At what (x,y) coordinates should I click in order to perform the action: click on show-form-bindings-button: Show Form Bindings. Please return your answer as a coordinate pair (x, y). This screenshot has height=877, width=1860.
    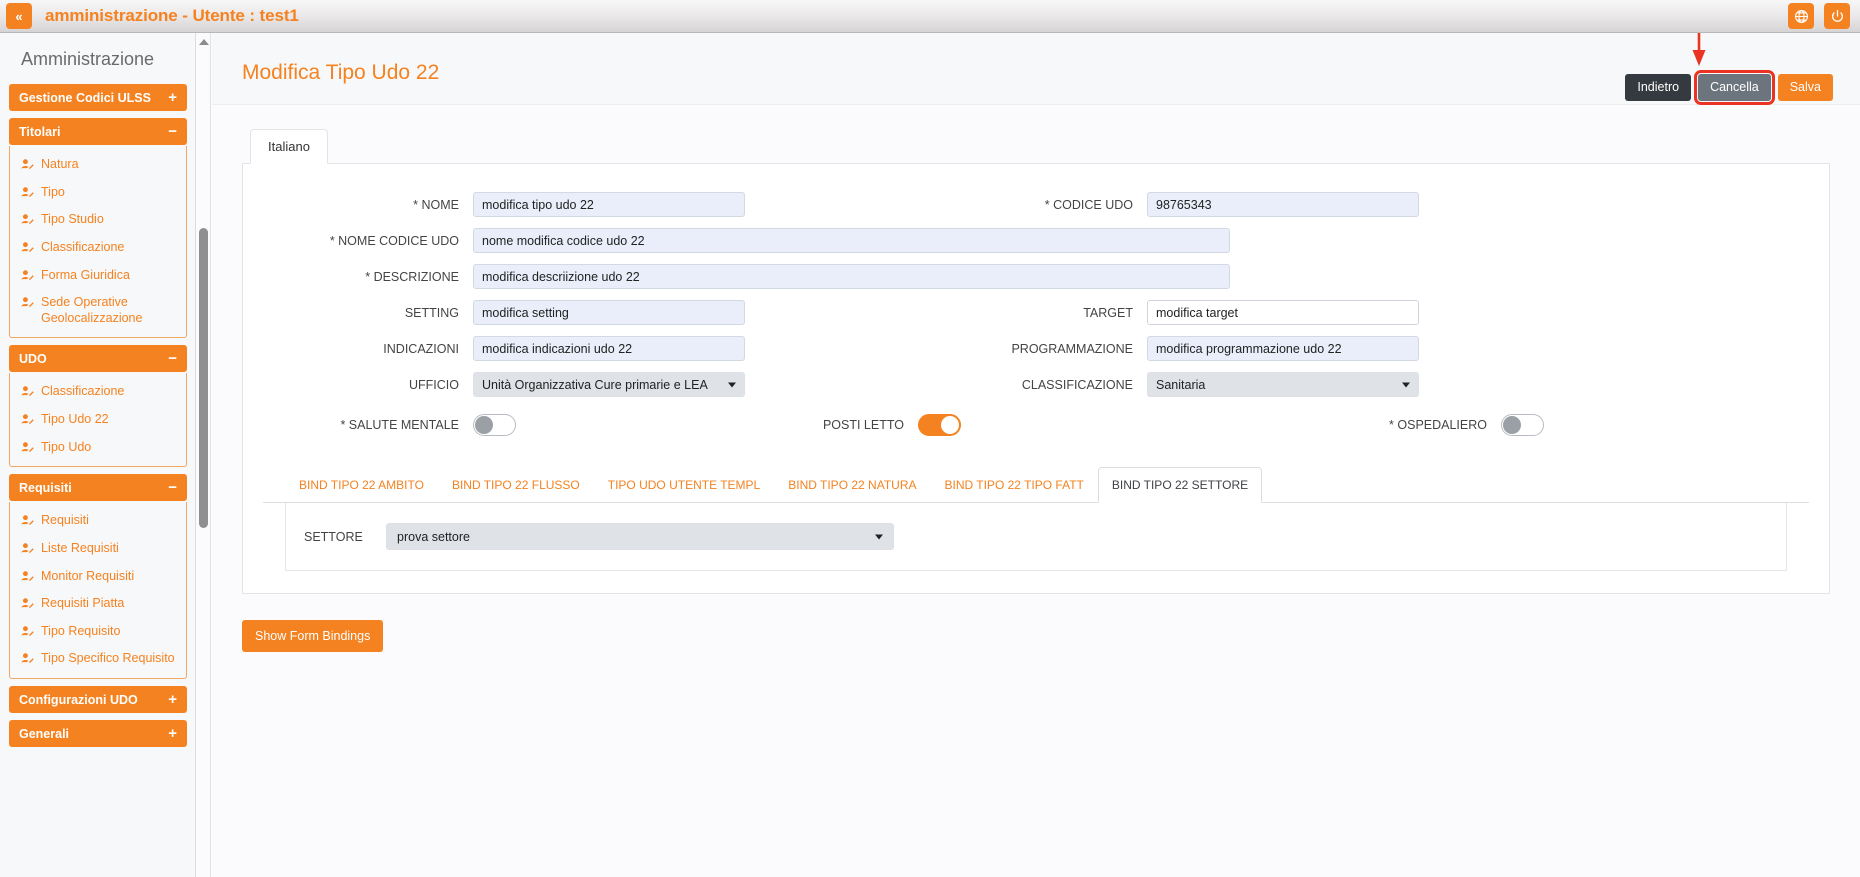
    Looking at the image, I should click on (313, 636).